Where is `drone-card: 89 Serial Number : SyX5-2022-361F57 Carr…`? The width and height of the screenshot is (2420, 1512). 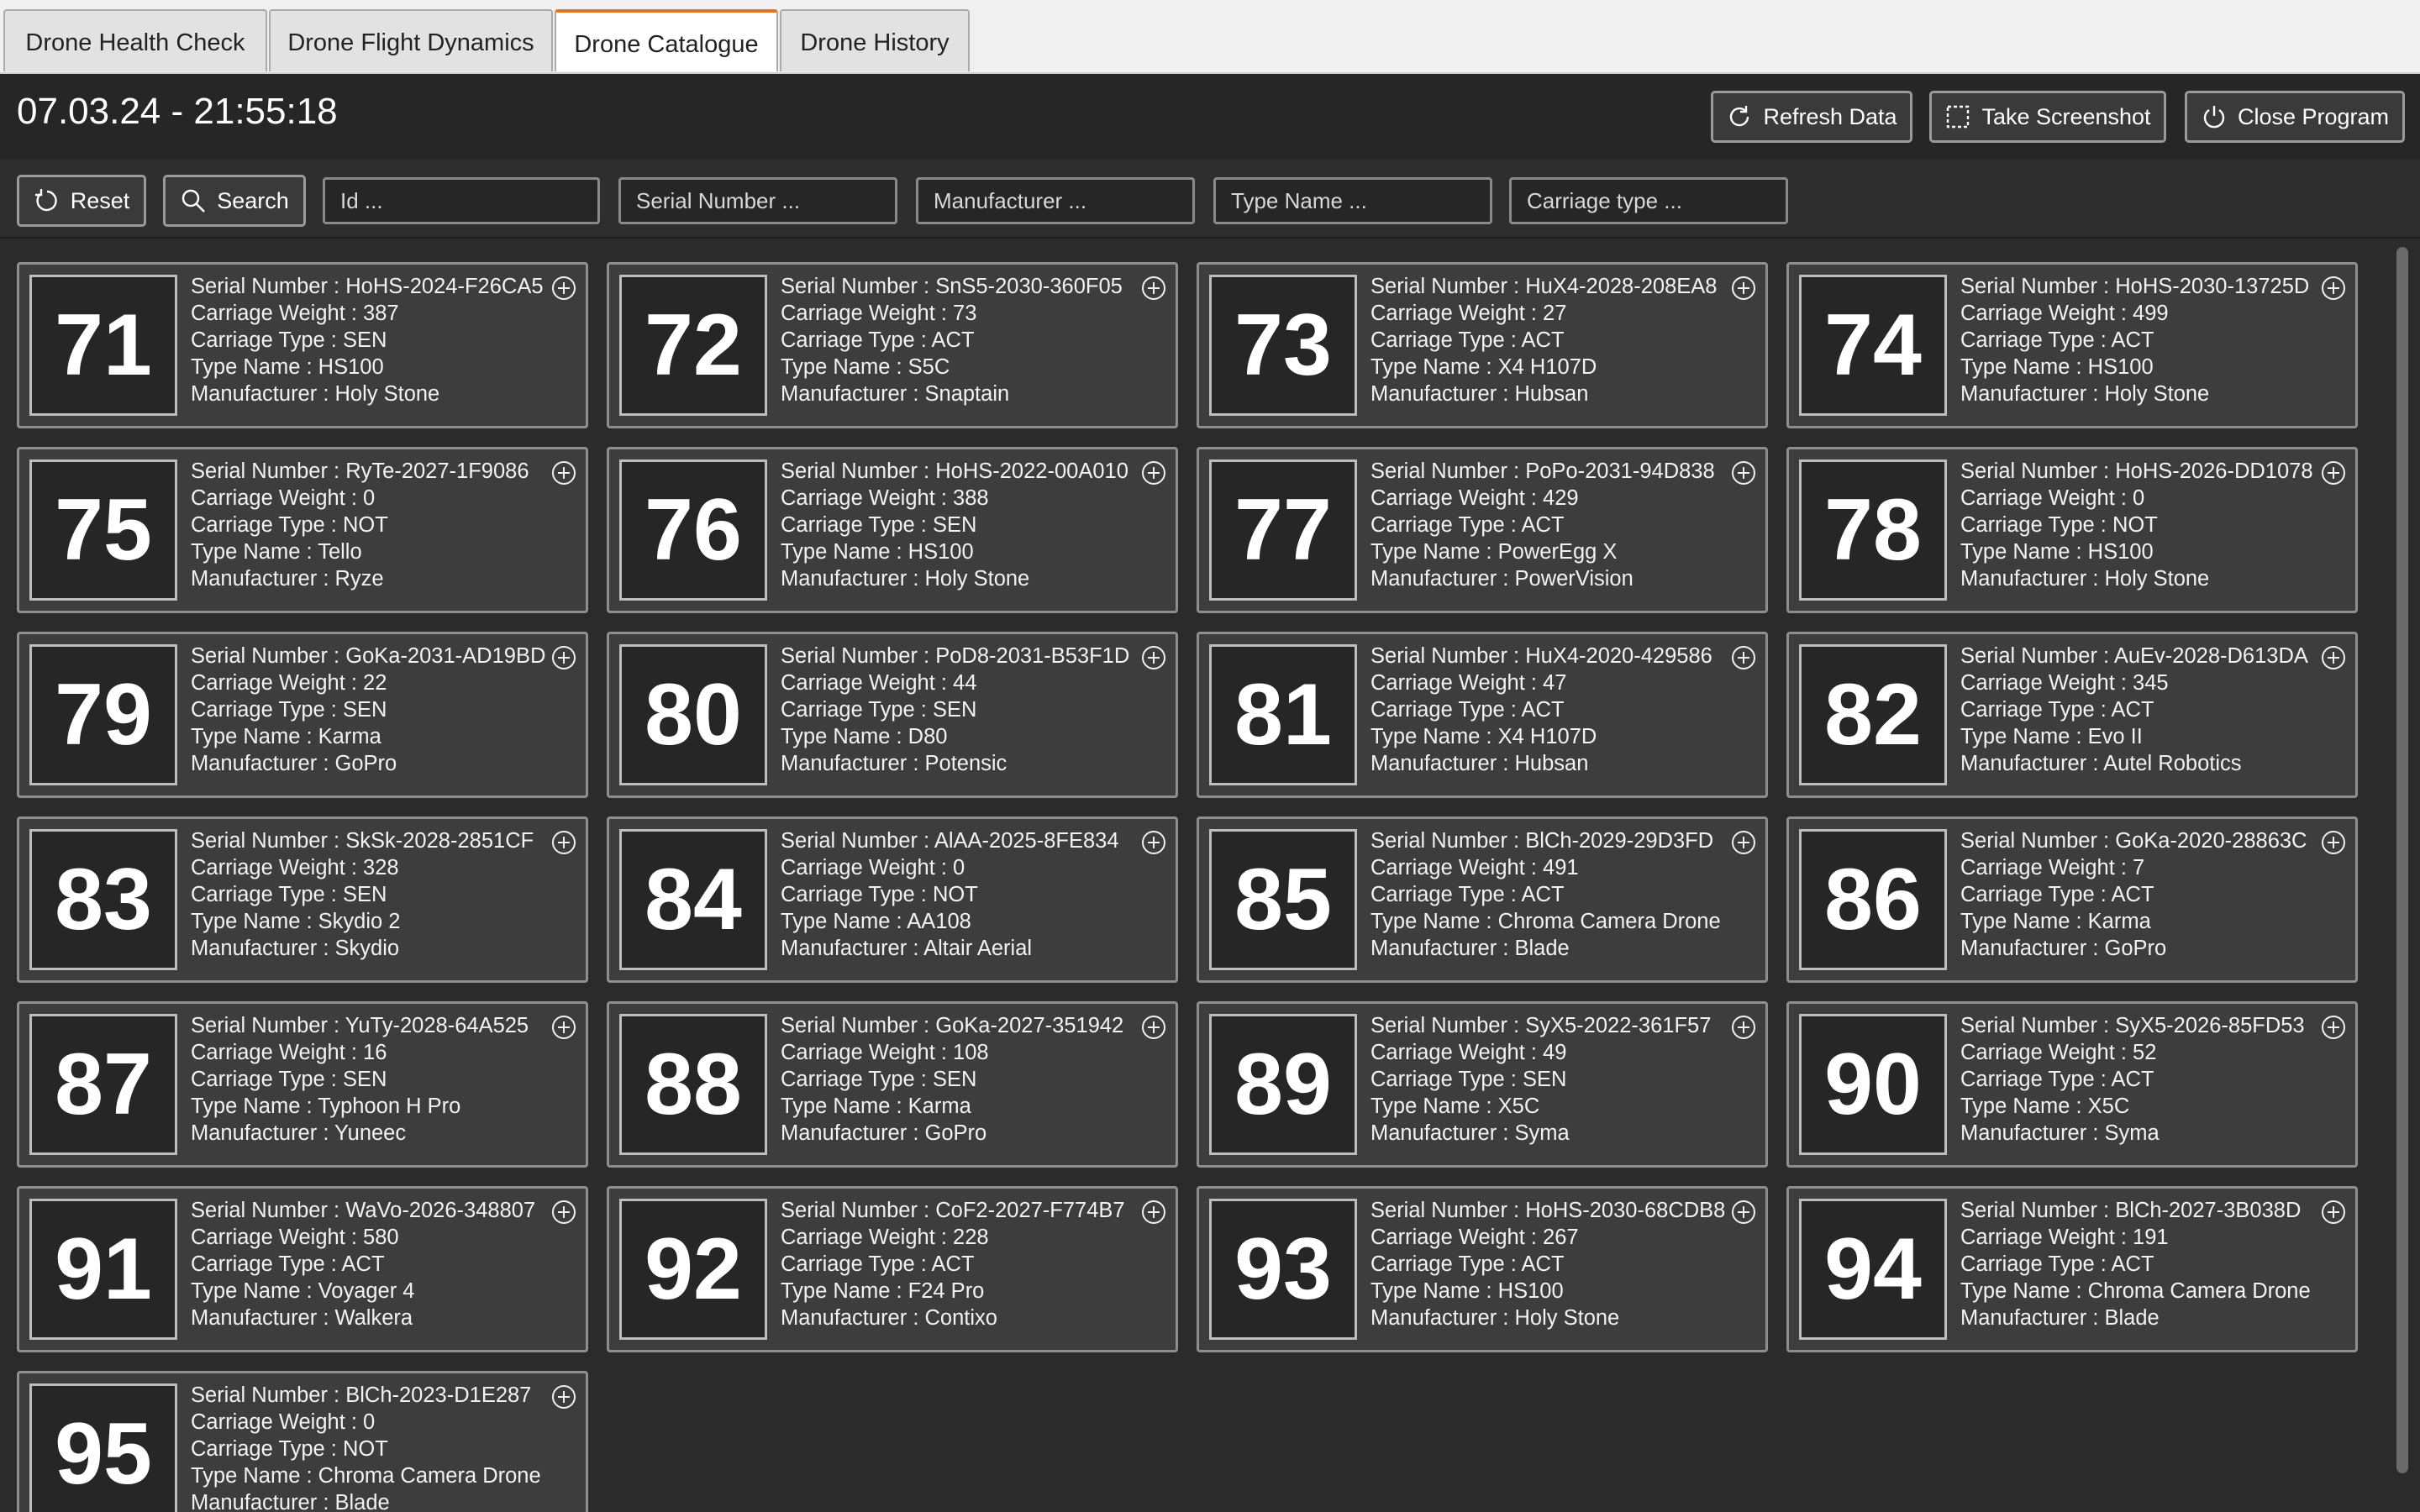 drone-card: 89 Serial Number : SyX5-2022-361F57 Carr… is located at coordinates (1482, 1084).